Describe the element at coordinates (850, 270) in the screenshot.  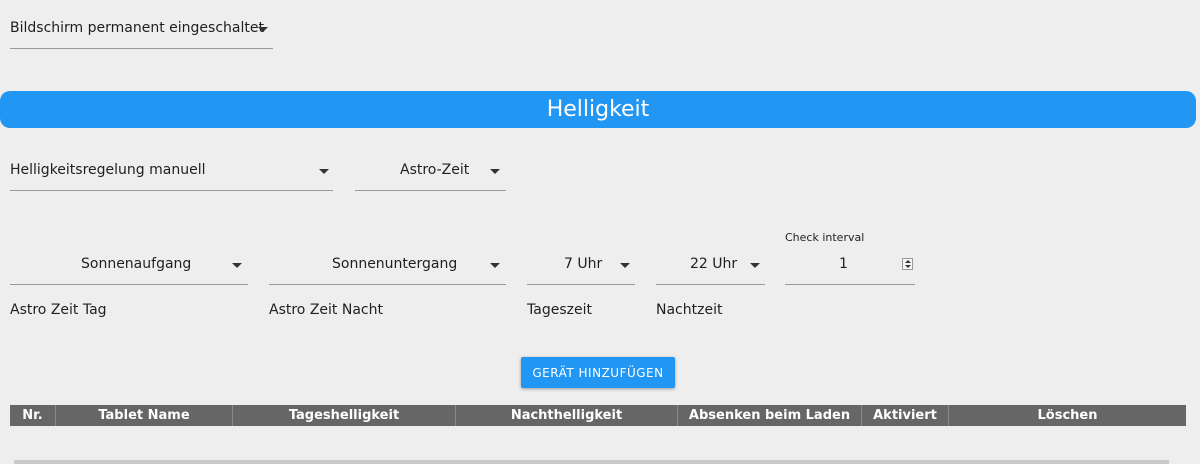
I see `check-interval-input: 1` at that location.